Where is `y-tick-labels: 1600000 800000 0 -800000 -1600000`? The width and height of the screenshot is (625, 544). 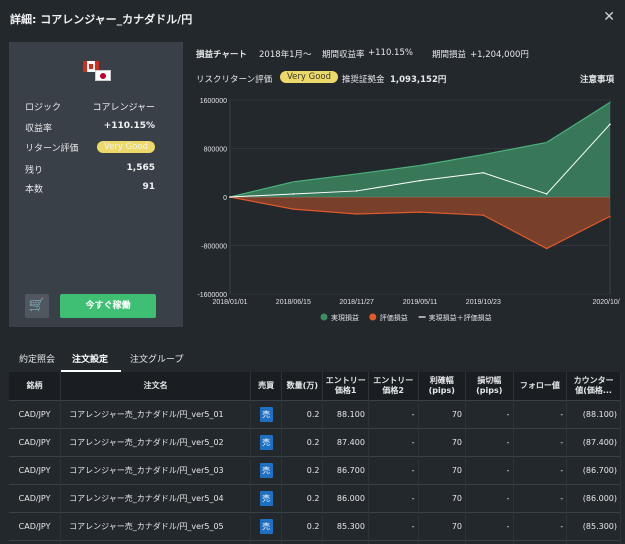 y-tick-labels: 1600000 800000 0 -800000 -1600000 is located at coordinates (212, 198).